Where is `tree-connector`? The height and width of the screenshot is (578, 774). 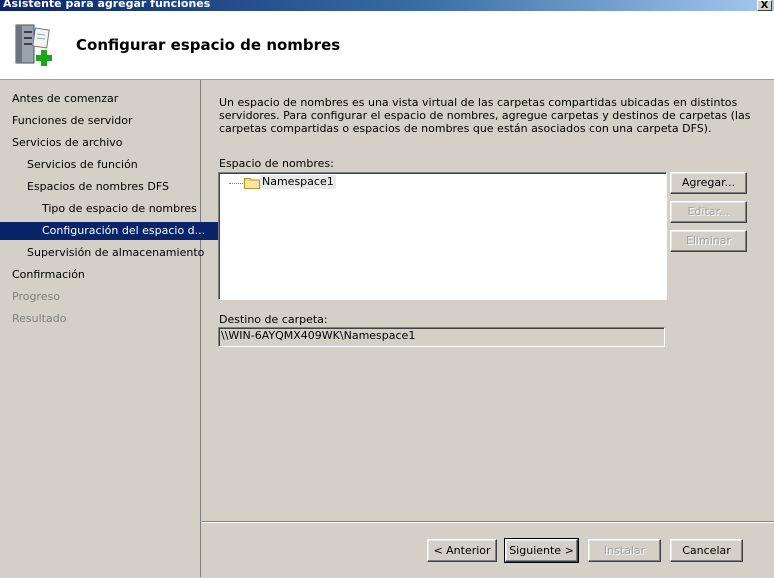
tree-connector is located at coordinates (236, 183).